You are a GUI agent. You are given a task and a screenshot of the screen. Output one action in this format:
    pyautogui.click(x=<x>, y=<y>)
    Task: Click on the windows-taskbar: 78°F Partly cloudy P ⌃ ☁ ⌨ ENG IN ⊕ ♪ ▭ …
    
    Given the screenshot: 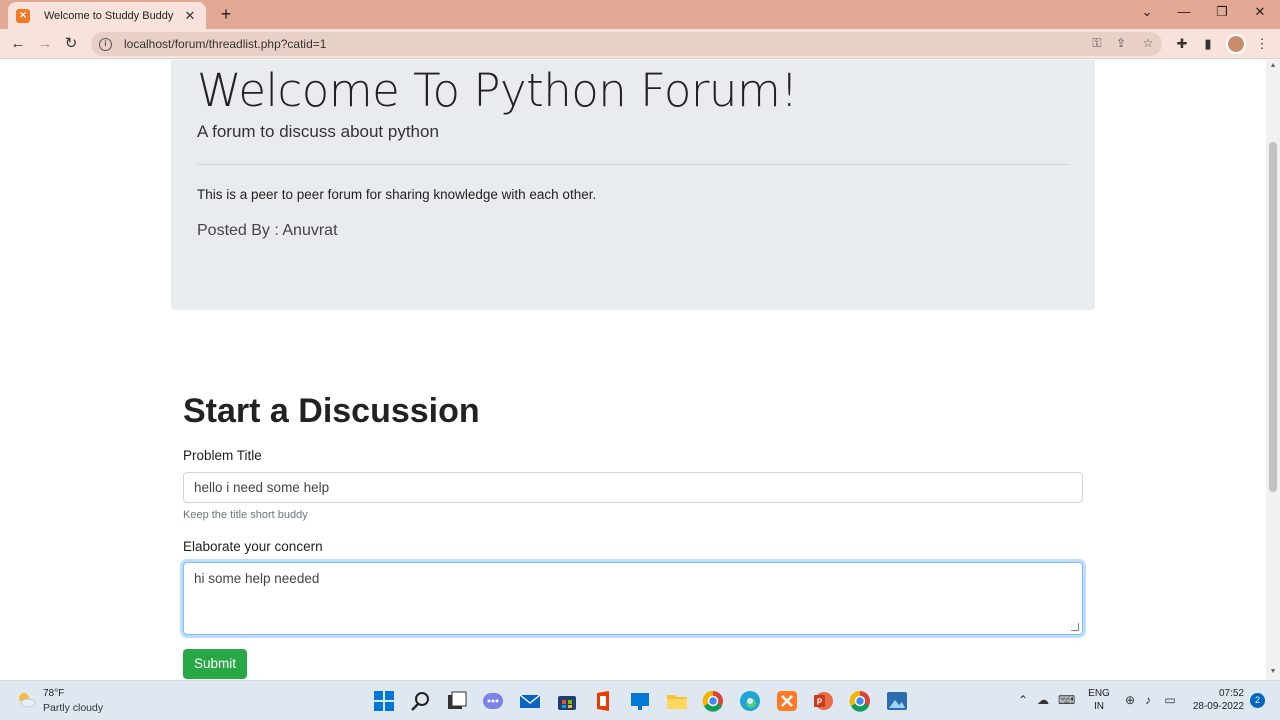 What is the action you would take?
    pyautogui.click(x=640, y=700)
    